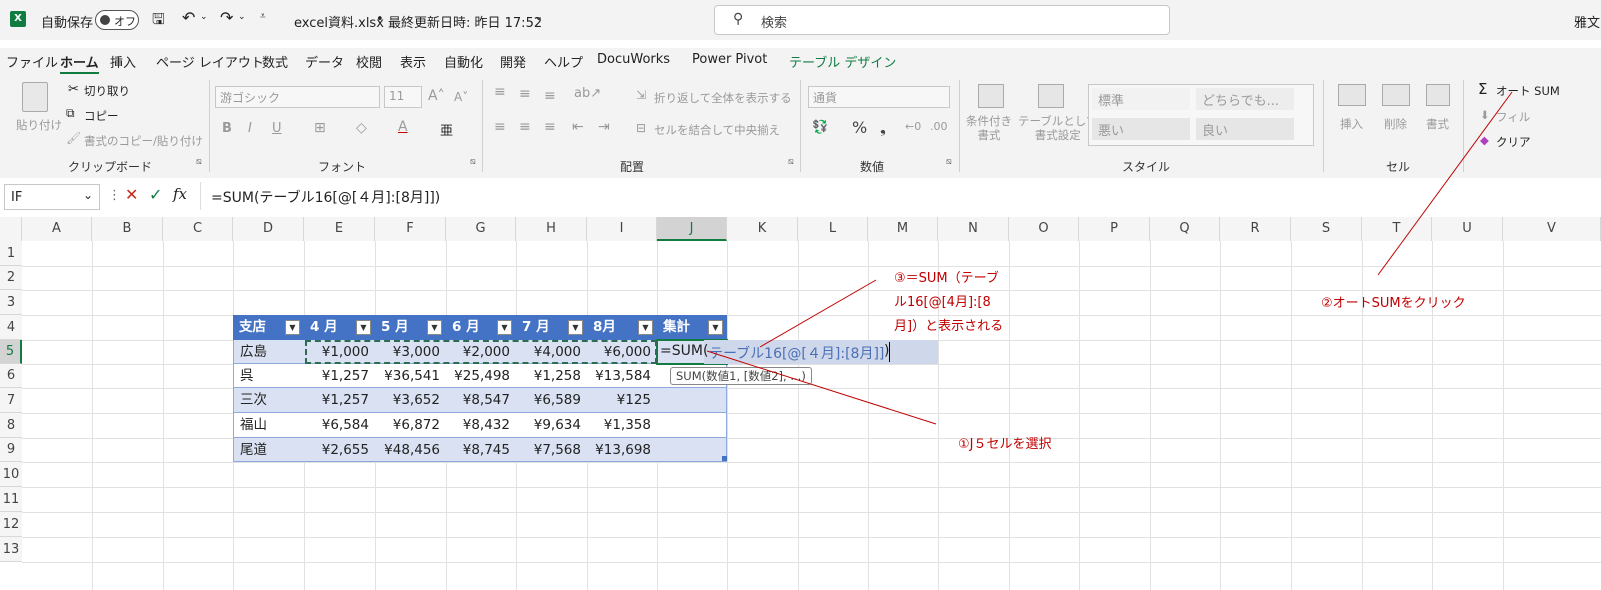 Image resolution: width=1601 pixels, height=590 pixels. I want to click on menu-view: 表示, so click(413, 61).